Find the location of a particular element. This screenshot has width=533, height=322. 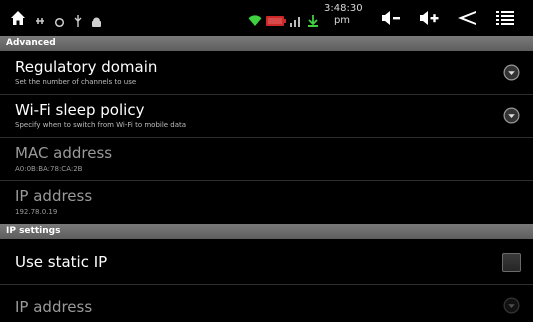

usb-icon is located at coordinates (40, 18).